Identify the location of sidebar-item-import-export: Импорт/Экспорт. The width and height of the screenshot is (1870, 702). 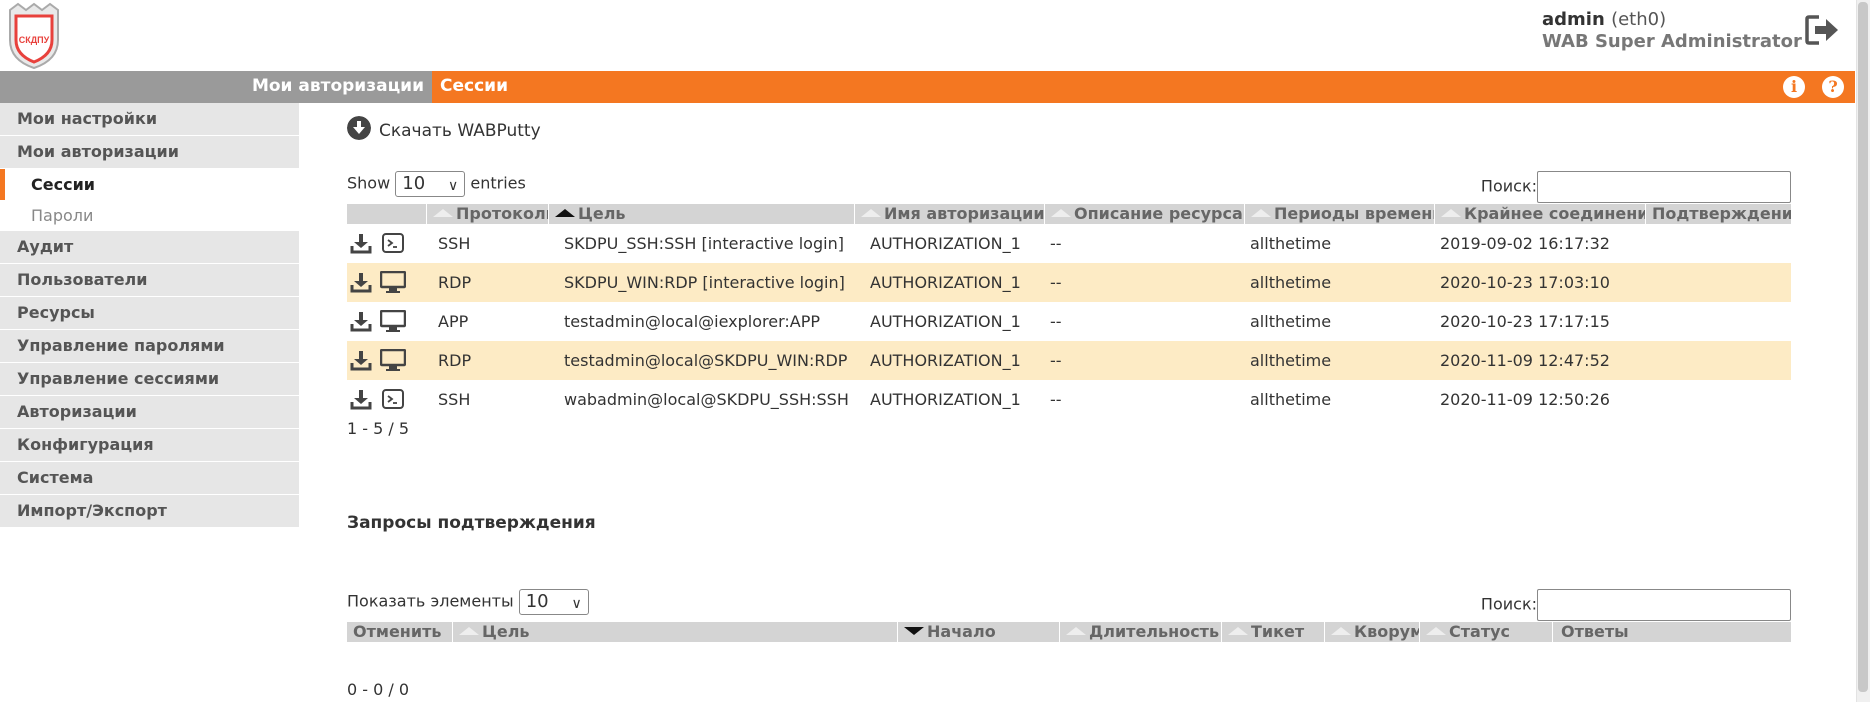
(149, 511).